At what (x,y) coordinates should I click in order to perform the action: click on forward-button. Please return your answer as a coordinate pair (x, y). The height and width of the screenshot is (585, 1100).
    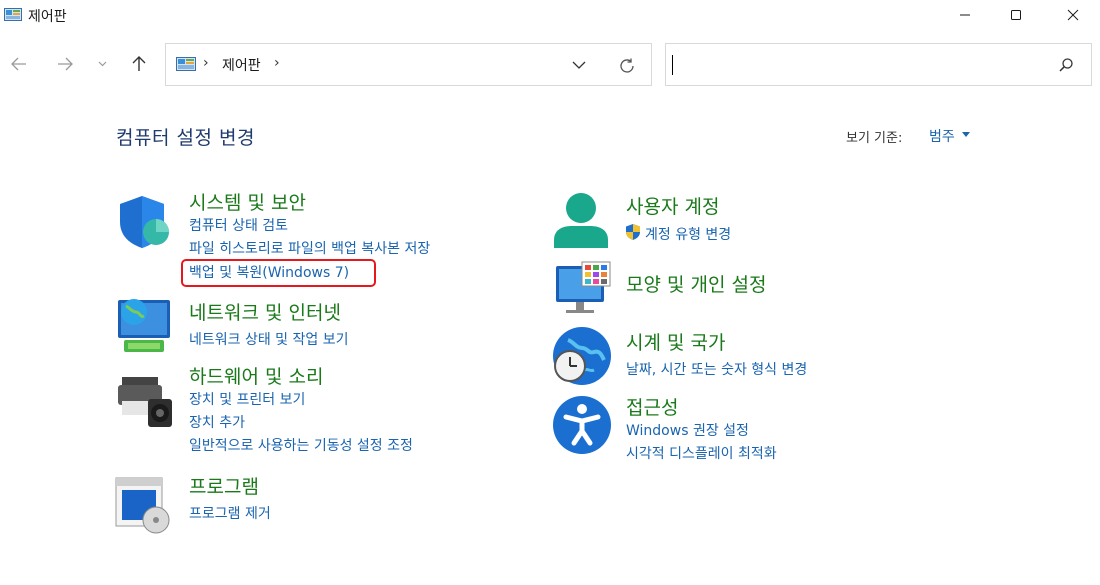
    Looking at the image, I should click on (65, 64).